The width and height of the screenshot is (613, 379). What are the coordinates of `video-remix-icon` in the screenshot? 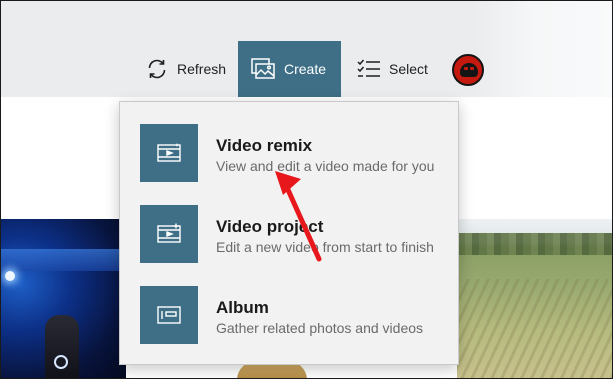 It's located at (169, 153).